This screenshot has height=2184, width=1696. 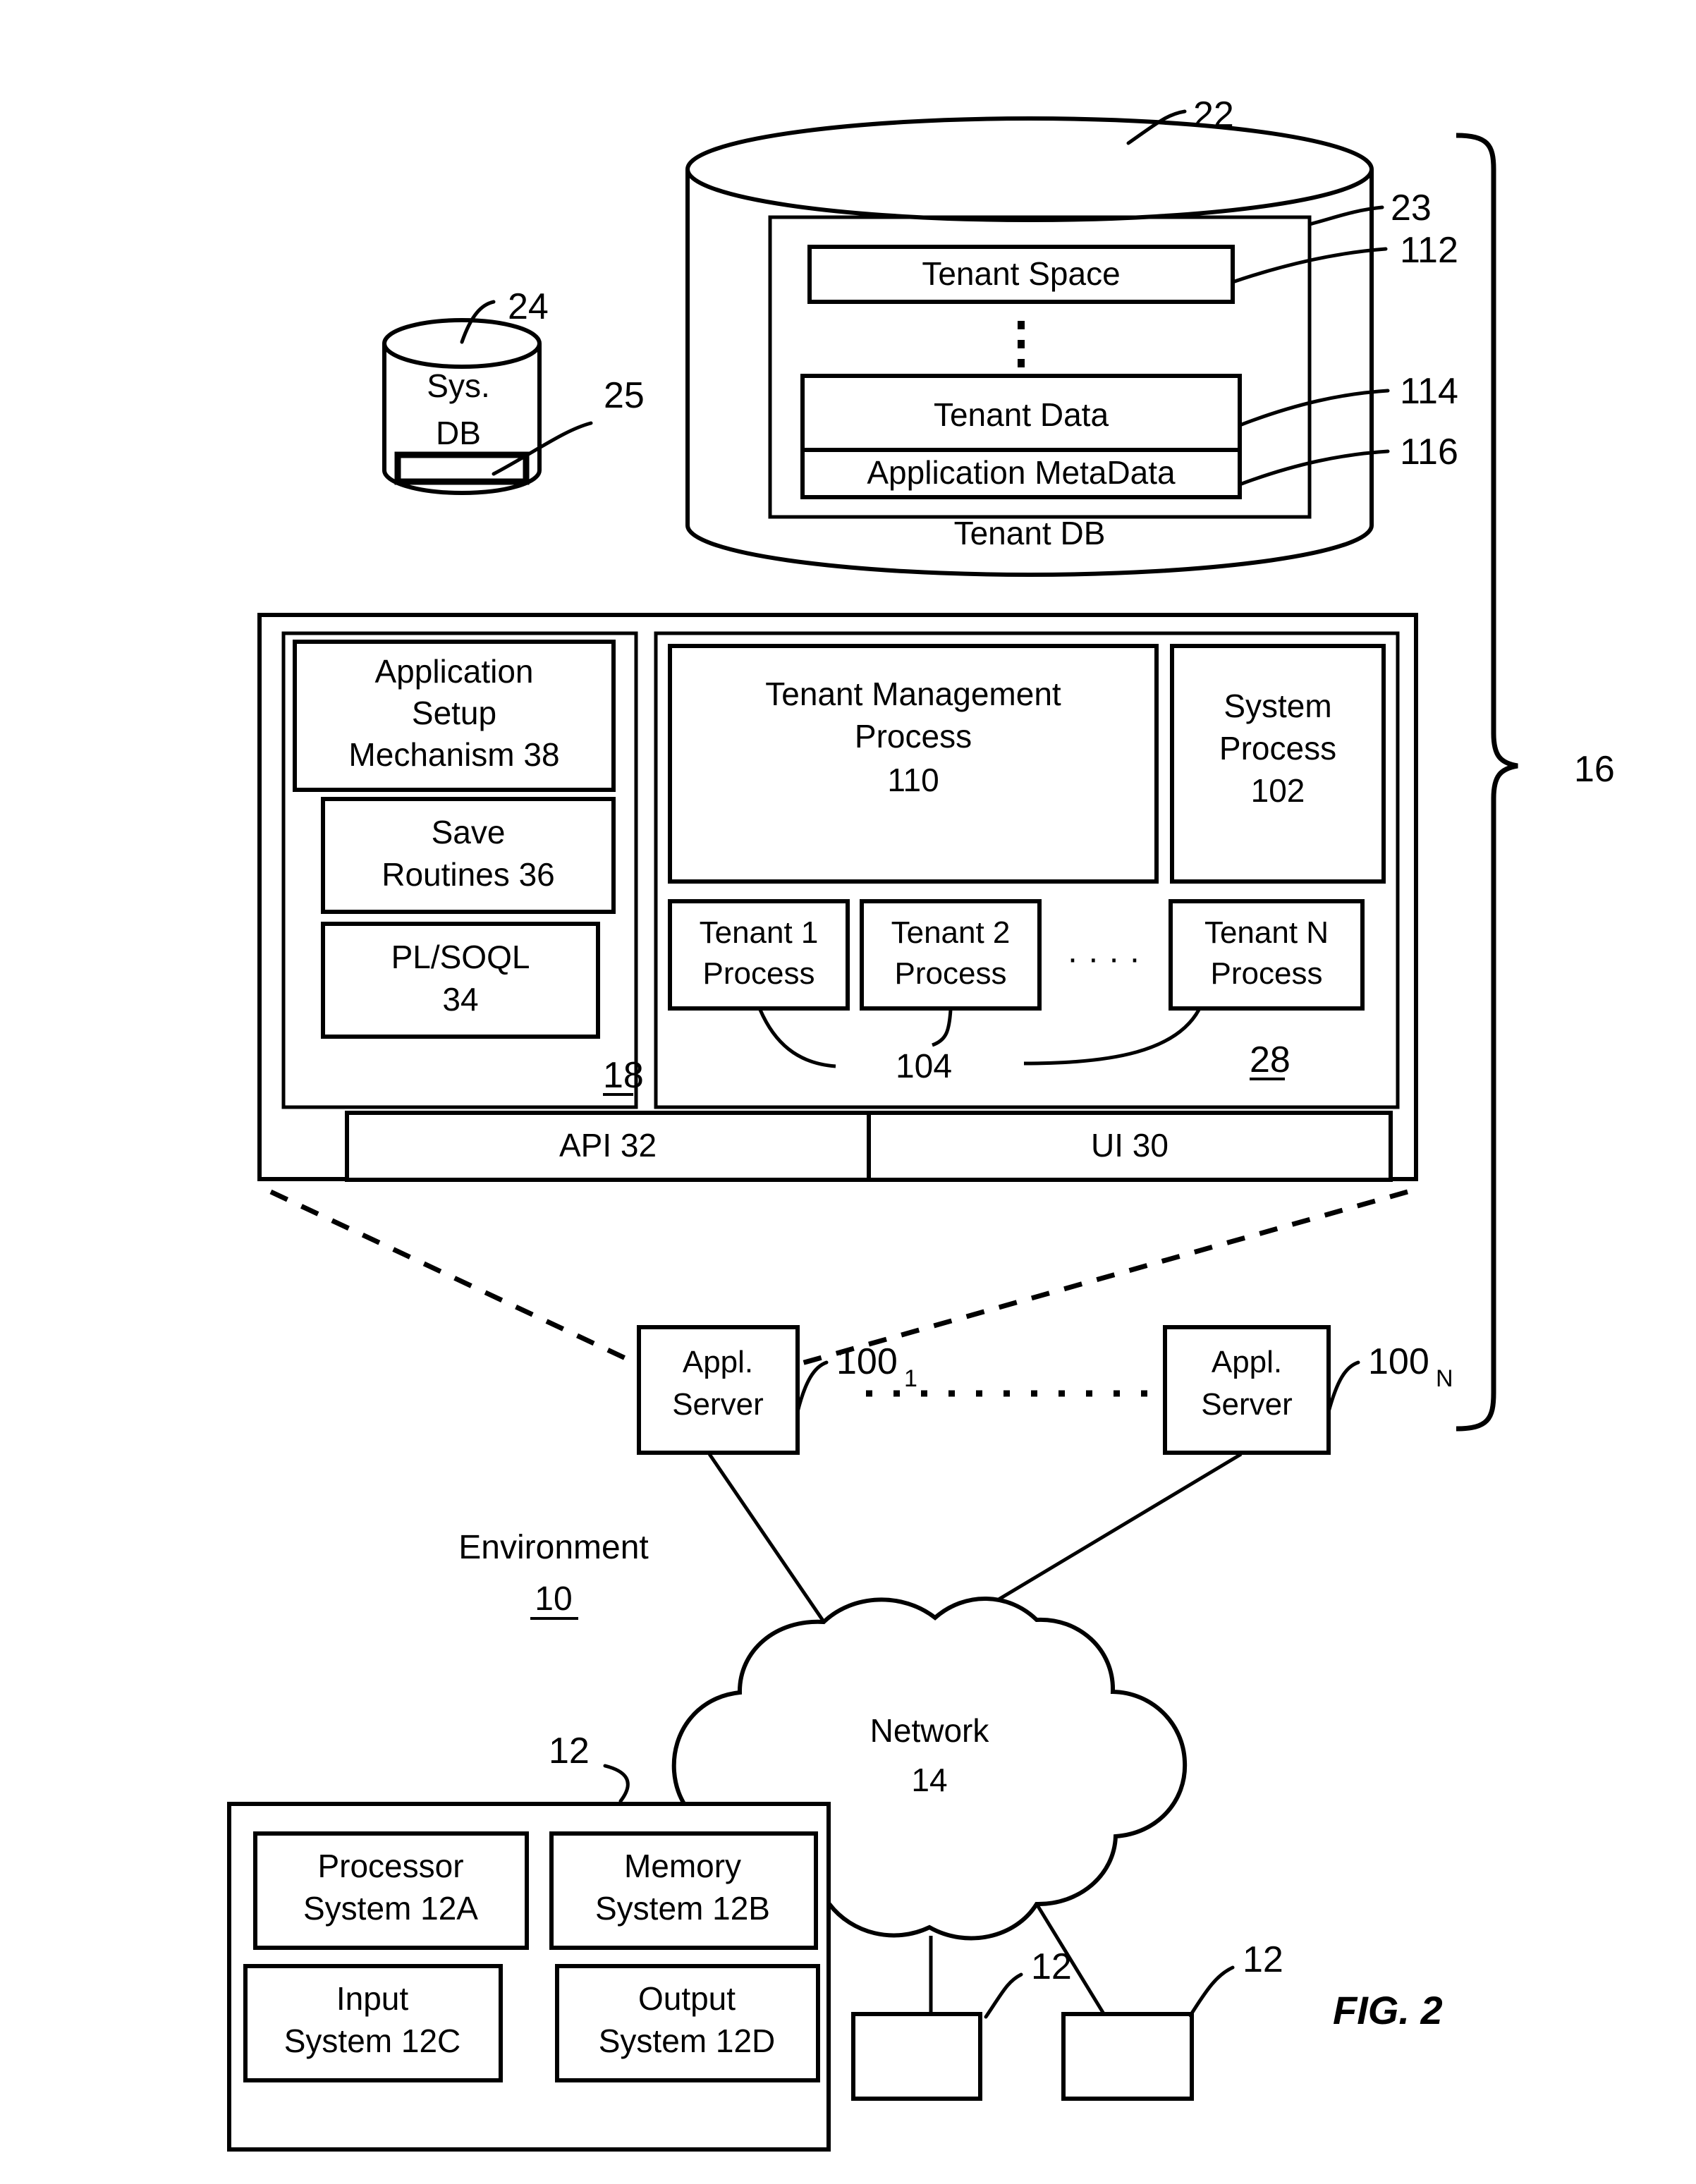 I want to click on tenant-1-line1: Tenant 1, so click(x=760, y=932).